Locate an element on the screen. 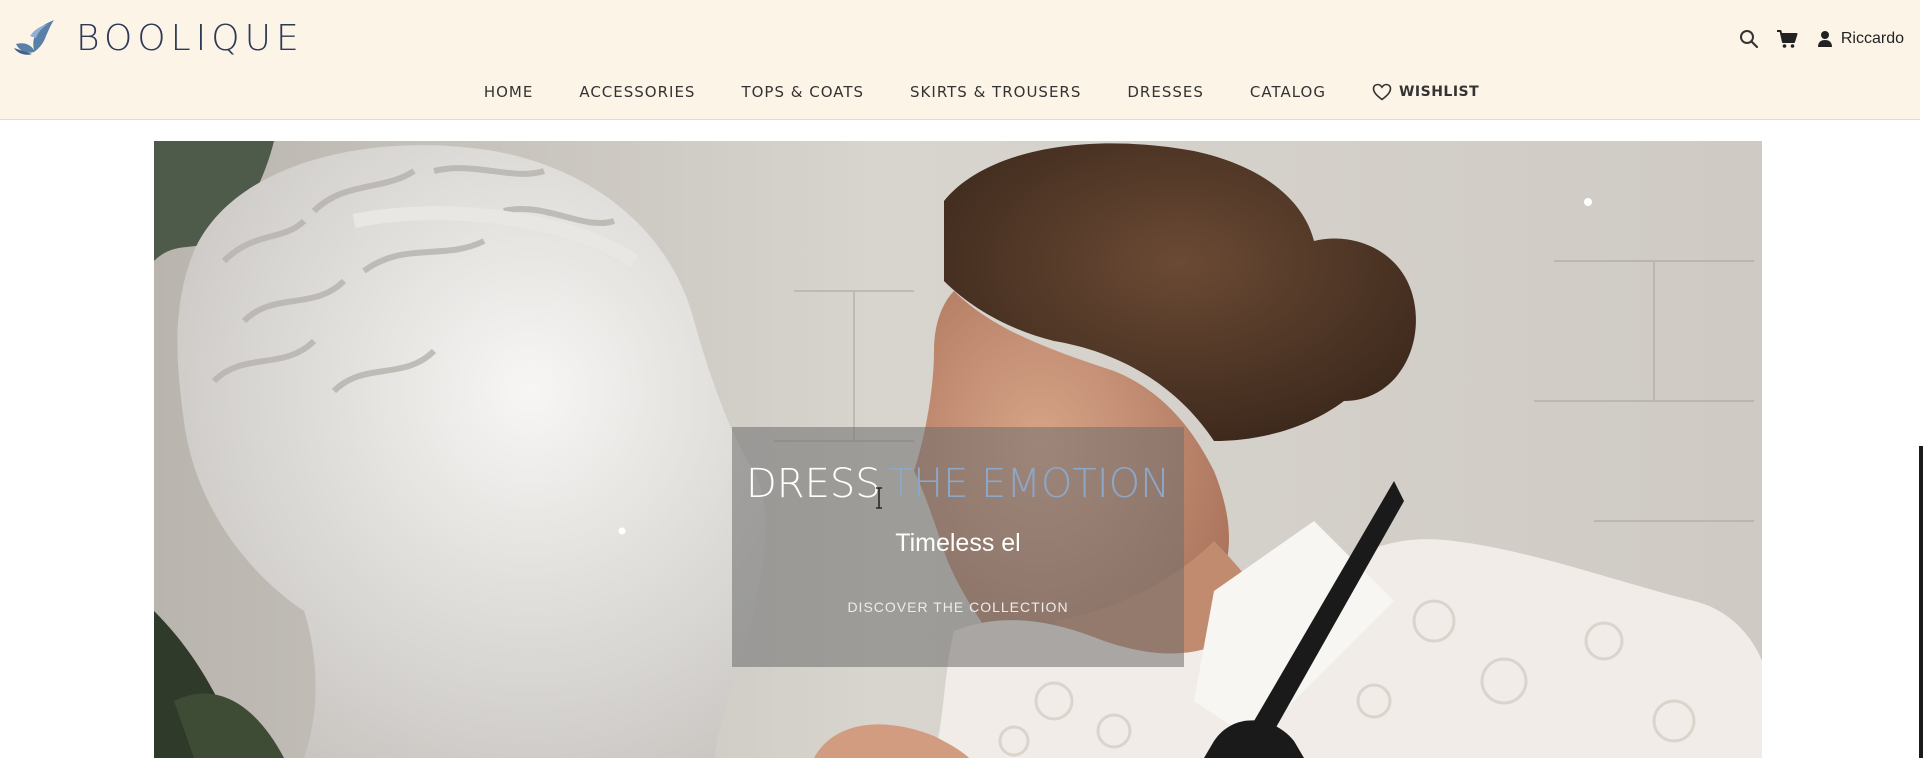  nav-skirts-trousers: SKIRTS & TROUSERS is located at coordinates (995, 92).